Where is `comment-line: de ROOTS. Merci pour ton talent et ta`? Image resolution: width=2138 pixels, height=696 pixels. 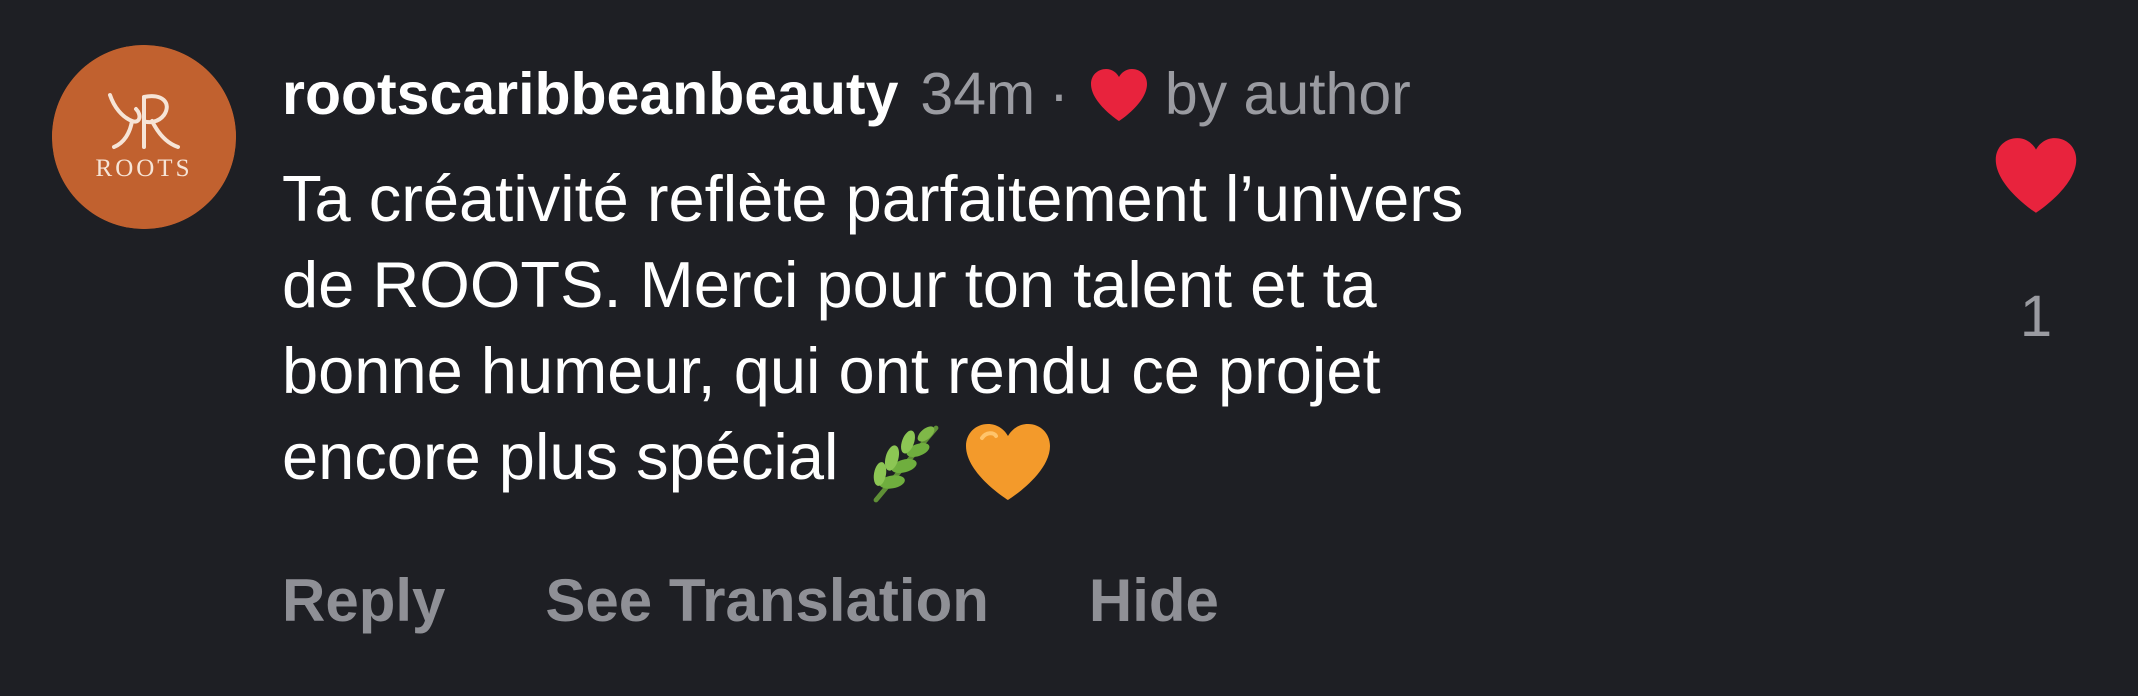 comment-line: de ROOTS. Merci pour ton talent et ta is located at coordinates (829, 284).